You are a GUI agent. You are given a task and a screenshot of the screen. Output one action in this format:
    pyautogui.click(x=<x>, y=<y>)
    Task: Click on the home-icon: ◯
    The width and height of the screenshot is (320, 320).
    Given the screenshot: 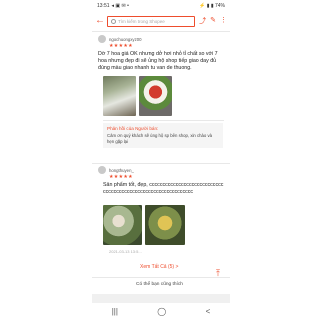 What is the action you would take?
    pyautogui.click(x=161, y=311)
    